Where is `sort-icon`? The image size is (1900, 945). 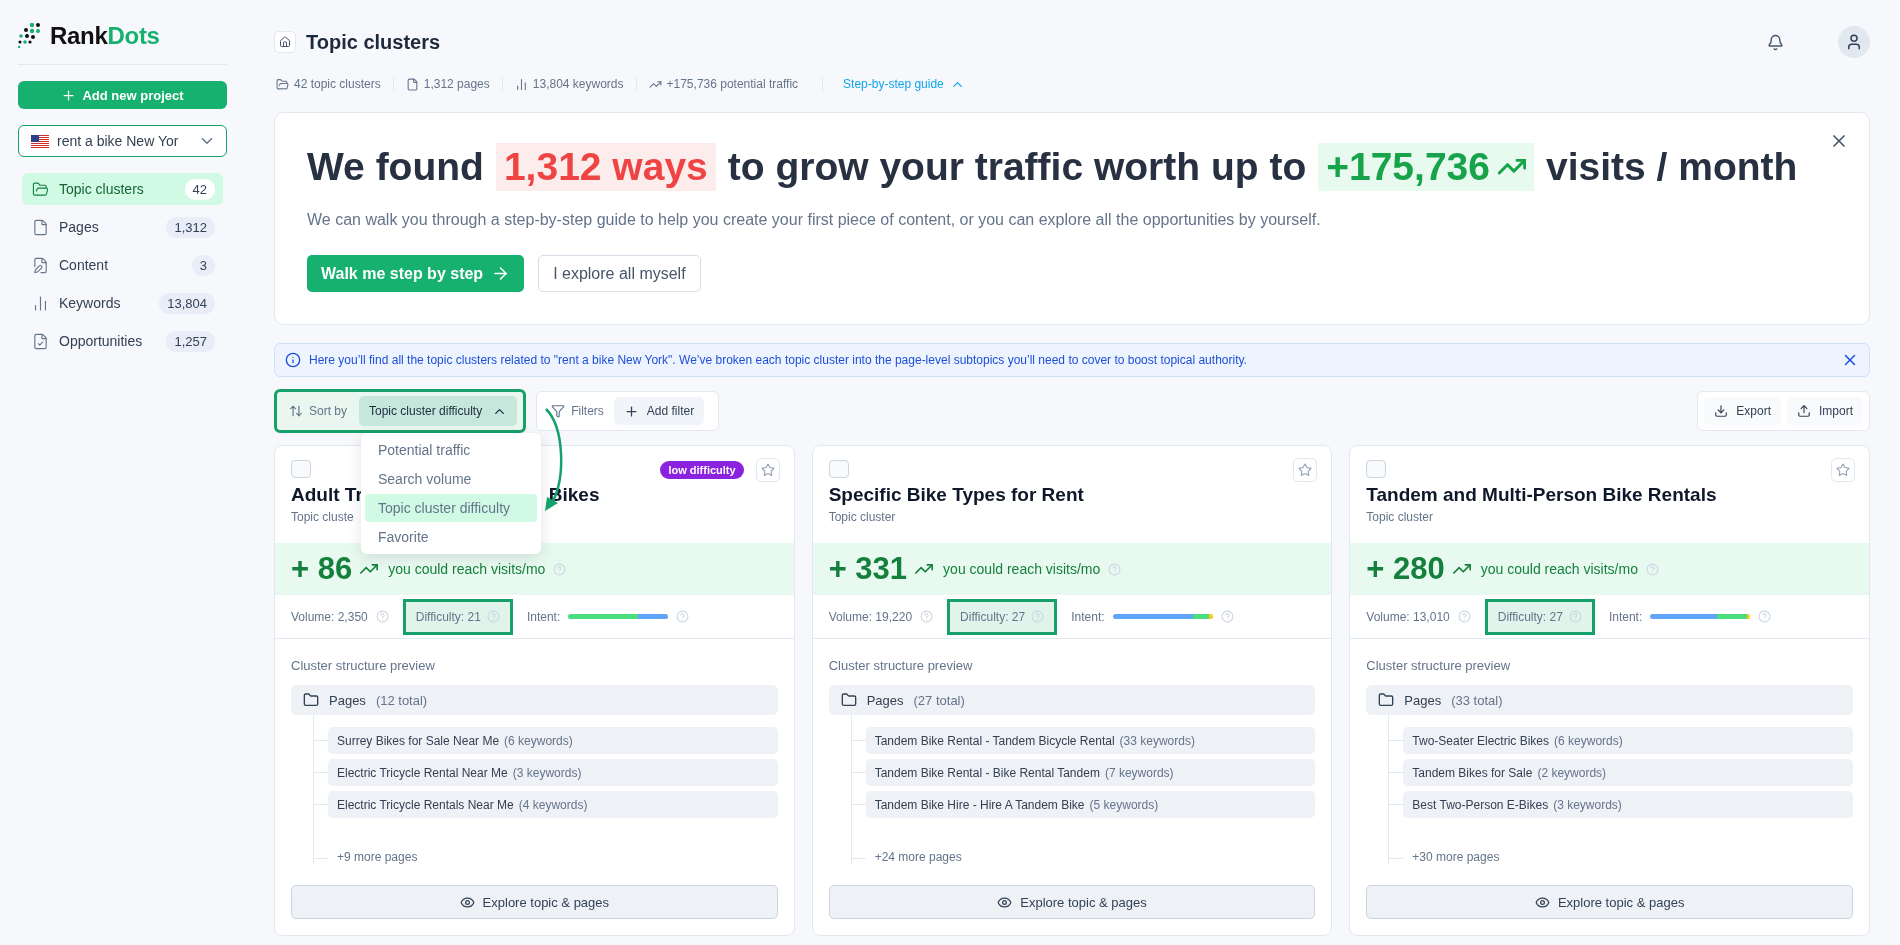 sort-icon is located at coordinates (296, 411).